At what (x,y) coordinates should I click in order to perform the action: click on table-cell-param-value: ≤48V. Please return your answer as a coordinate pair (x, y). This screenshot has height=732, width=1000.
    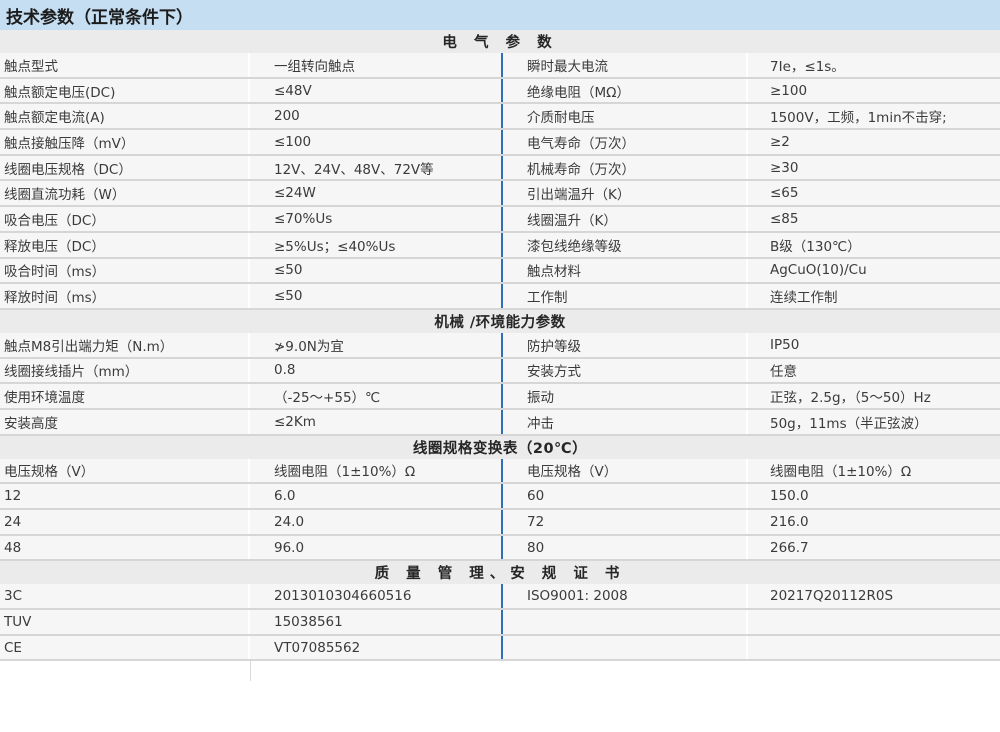
    Looking at the image, I should click on (293, 90).